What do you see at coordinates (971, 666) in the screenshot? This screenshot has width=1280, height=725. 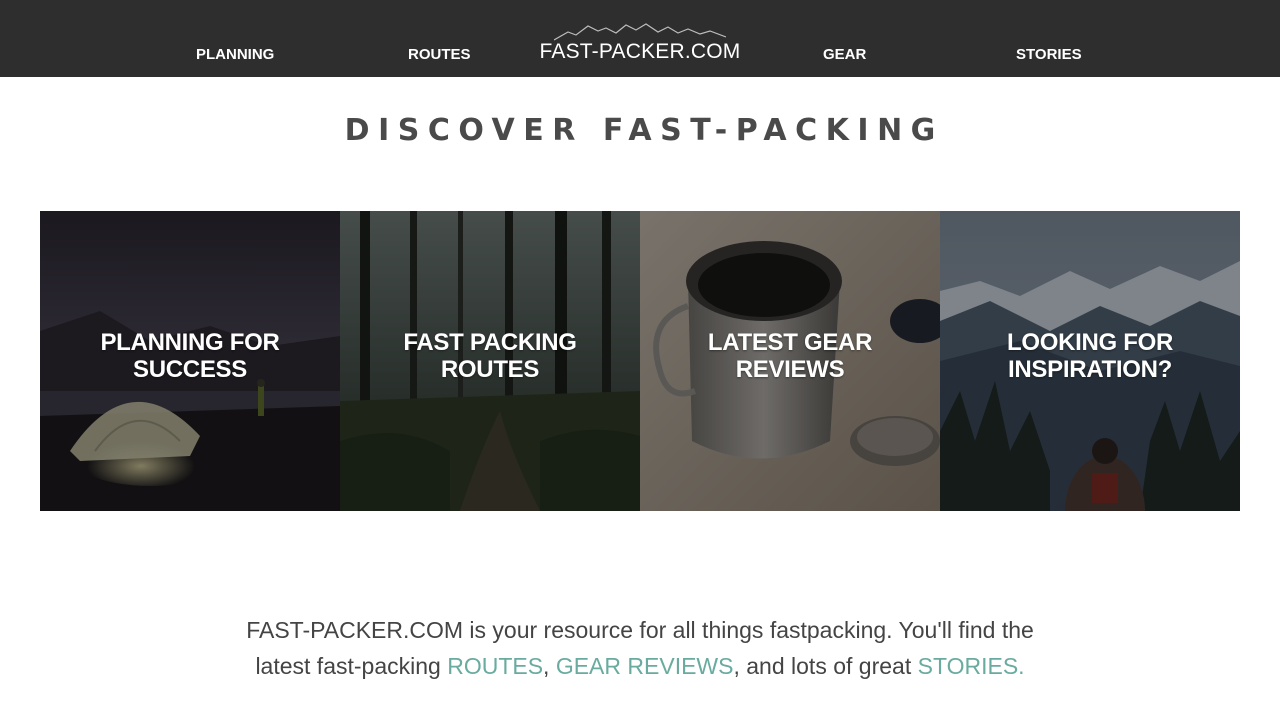 I see `intro-link-stories: STORIES.` at bounding box center [971, 666].